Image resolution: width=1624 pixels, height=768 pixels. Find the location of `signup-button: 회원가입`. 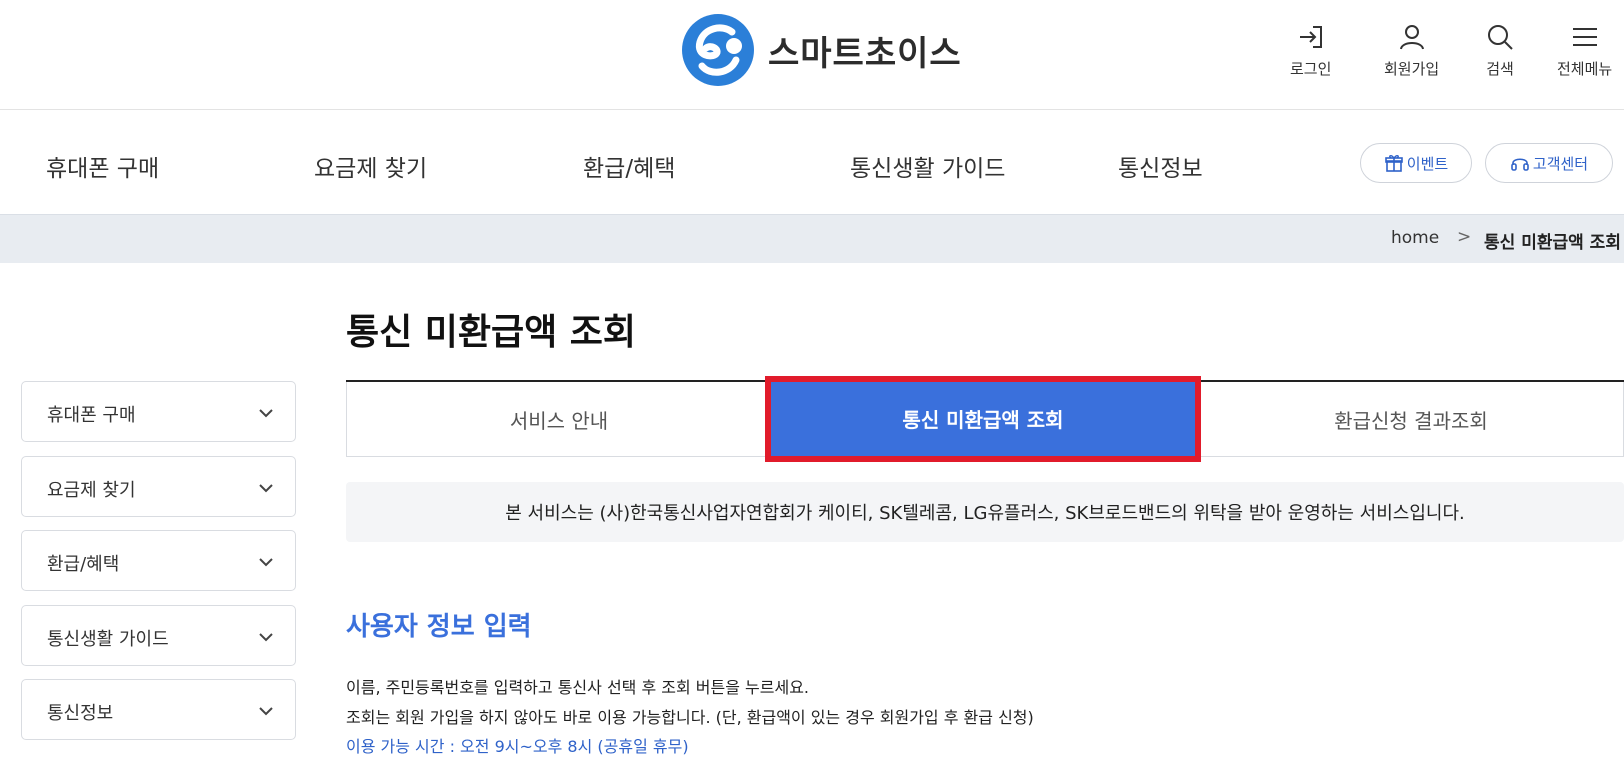

signup-button: 회원가입 is located at coordinates (1411, 50).